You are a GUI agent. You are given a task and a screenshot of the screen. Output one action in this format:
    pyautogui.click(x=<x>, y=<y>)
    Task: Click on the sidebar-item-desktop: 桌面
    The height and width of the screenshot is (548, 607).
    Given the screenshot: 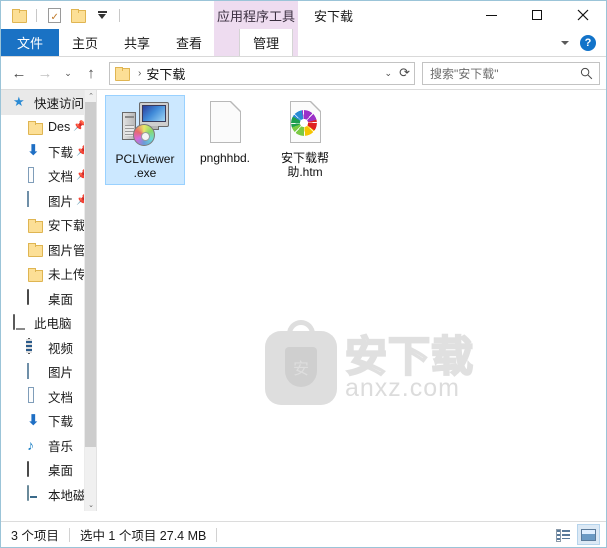 What is the action you would take?
    pyautogui.click(x=48, y=470)
    